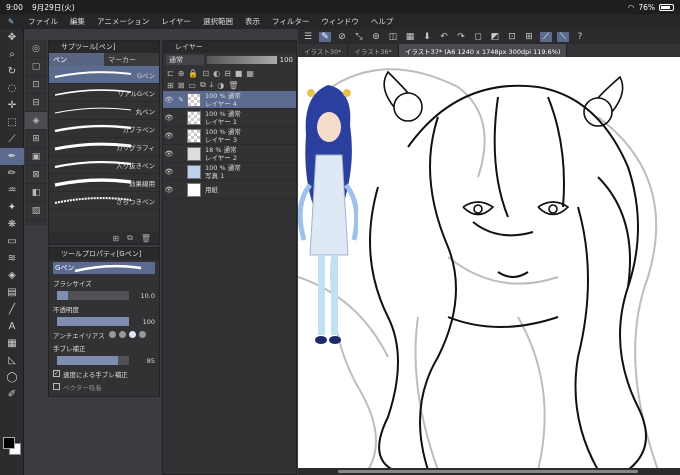 The height and width of the screenshot is (475, 680). What do you see at coordinates (233, 85) in the screenshot?
I see `delete-layer-icon: 🗑` at bounding box center [233, 85].